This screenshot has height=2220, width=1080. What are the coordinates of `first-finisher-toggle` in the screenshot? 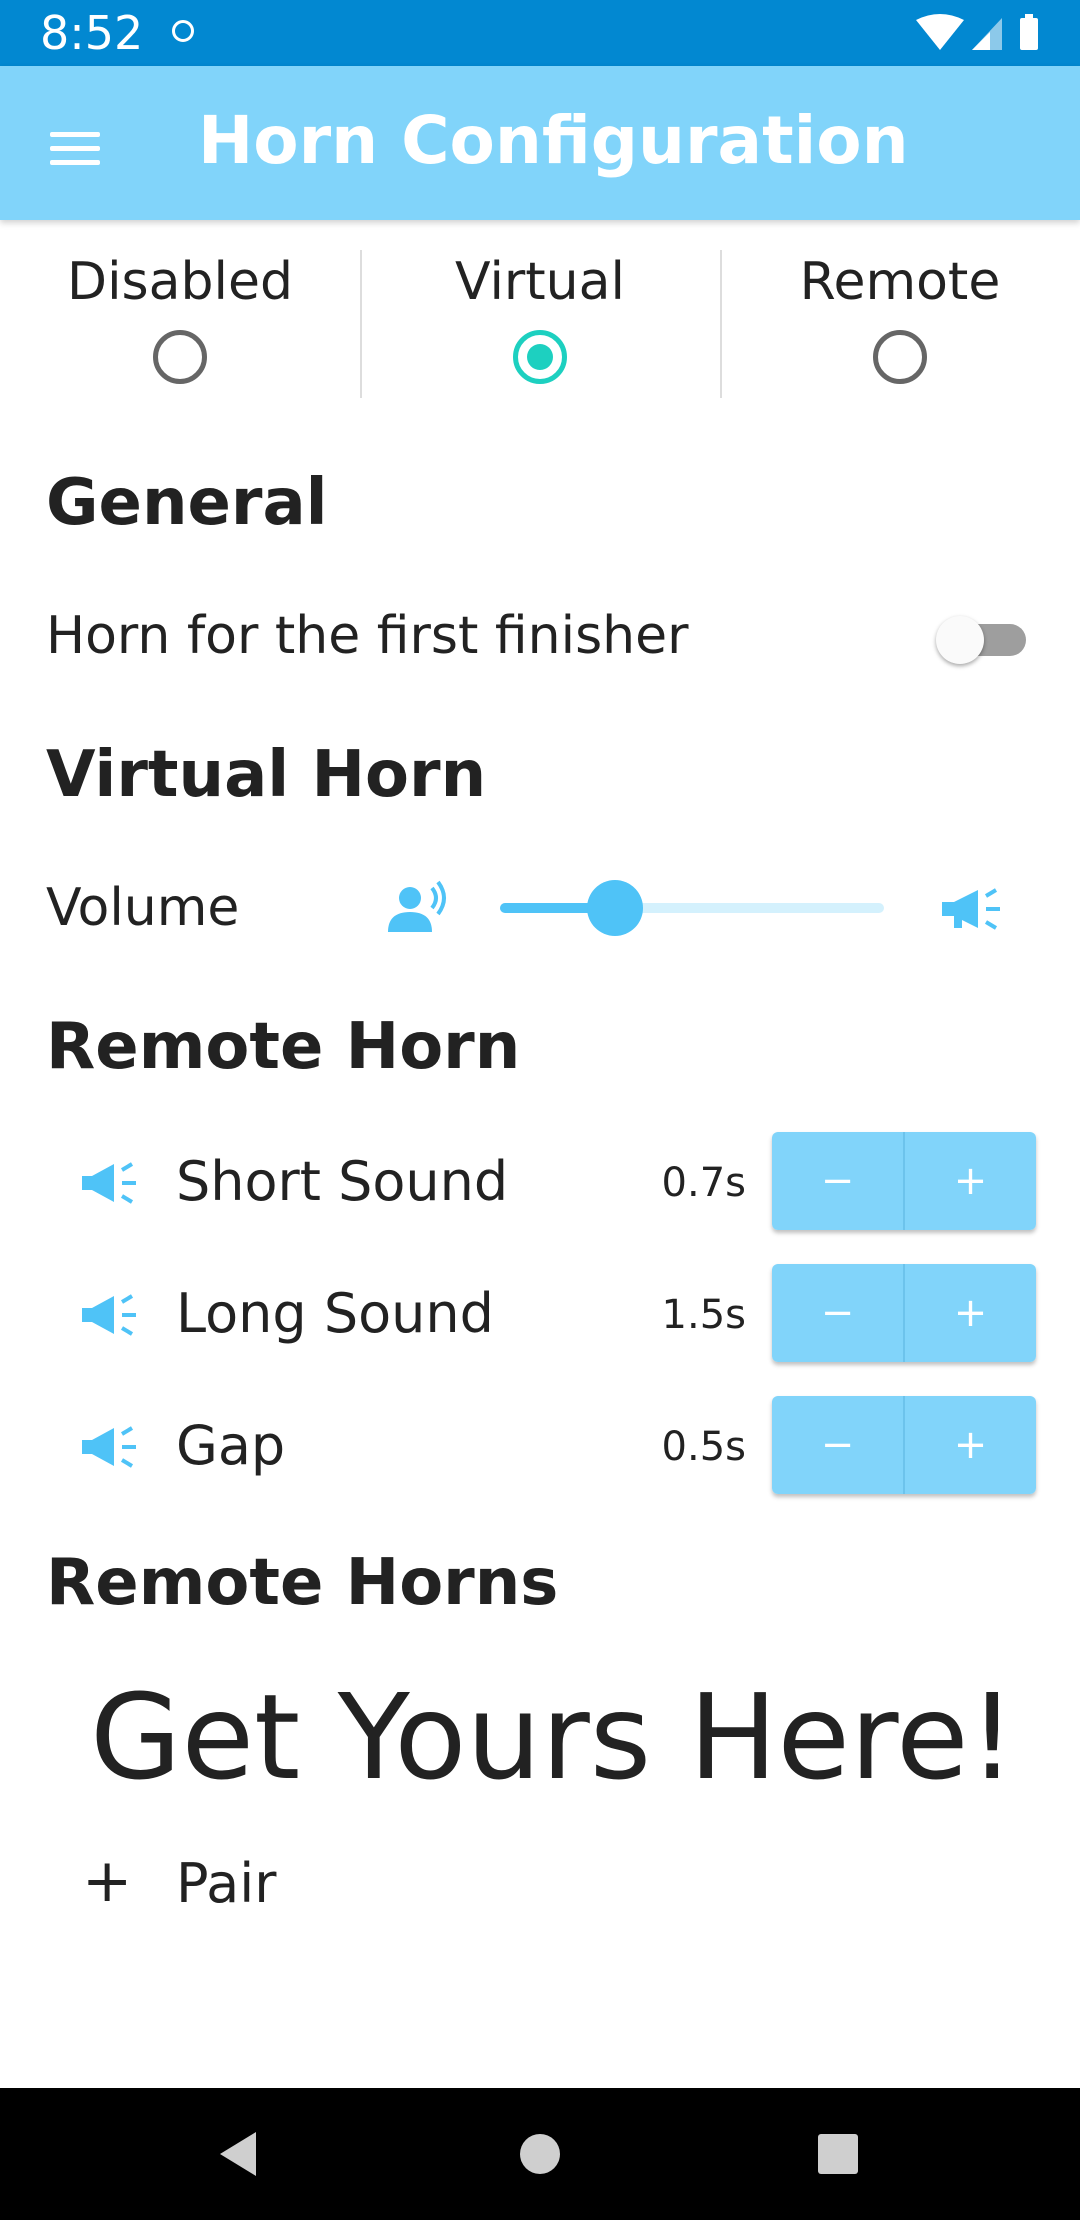 It's located at (983, 639).